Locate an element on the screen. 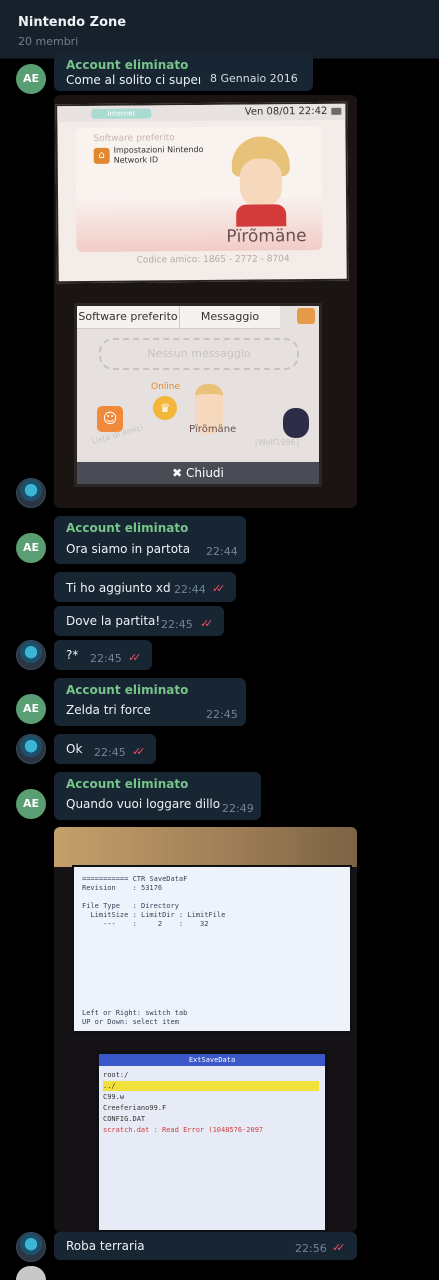 The width and height of the screenshot is (439, 1280). tab-software: Software preferito is located at coordinates (128, 317).